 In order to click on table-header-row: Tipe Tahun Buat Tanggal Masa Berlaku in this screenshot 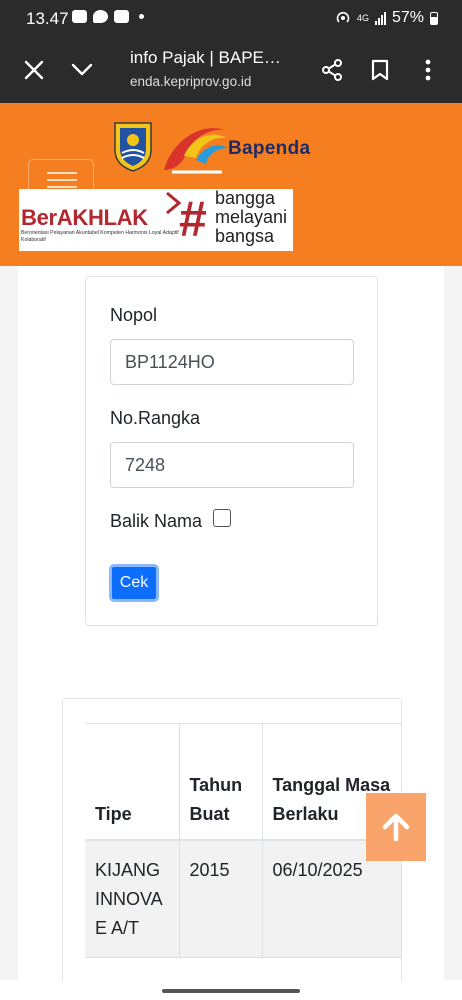, I will do `click(243, 782)`.